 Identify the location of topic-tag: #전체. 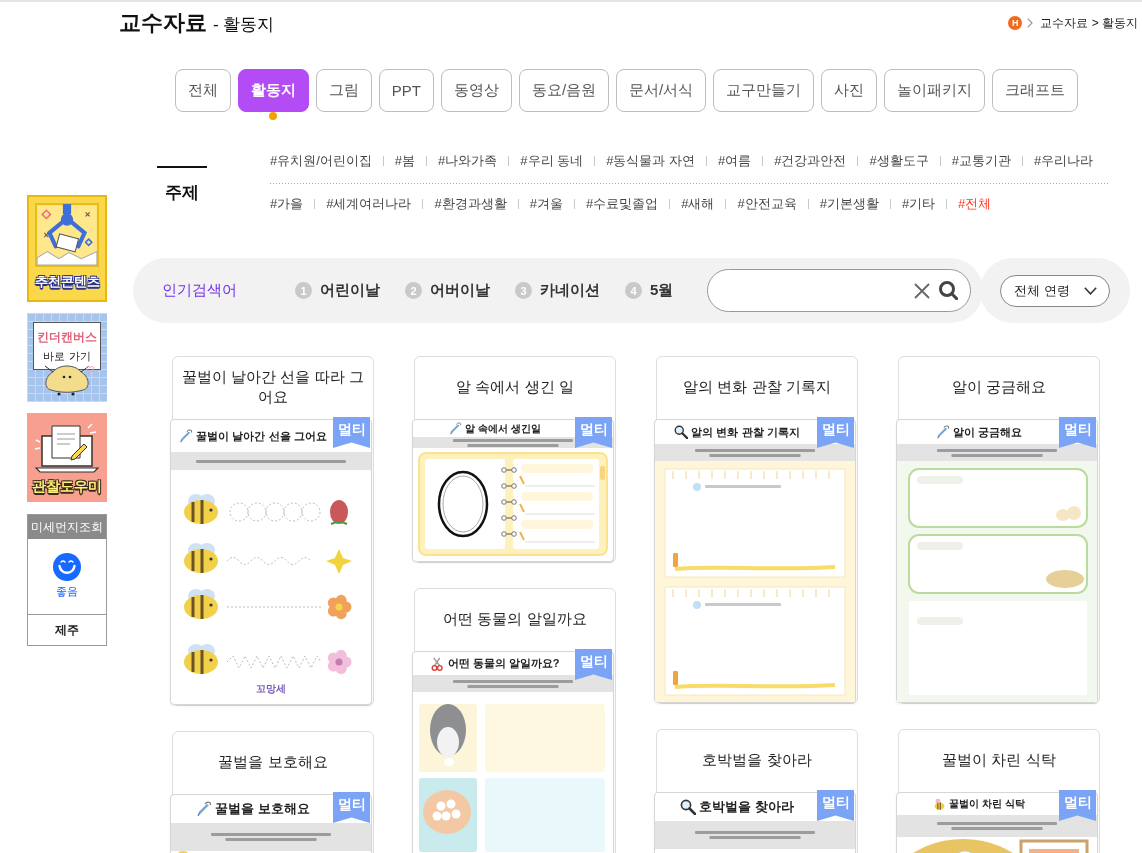
(975, 204).